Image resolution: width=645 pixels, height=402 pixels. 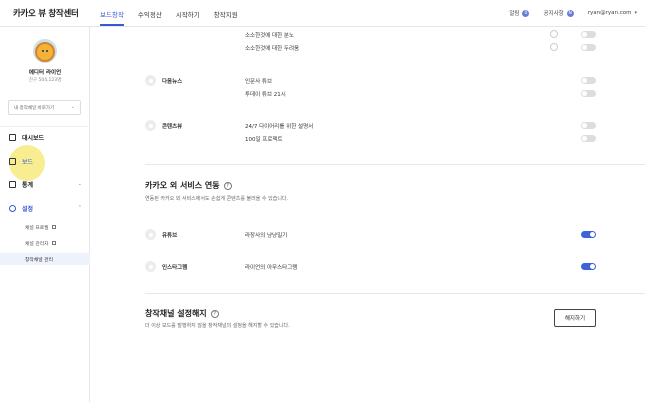 I want to click on alert-link: 알림 0, so click(x=519, y=13).